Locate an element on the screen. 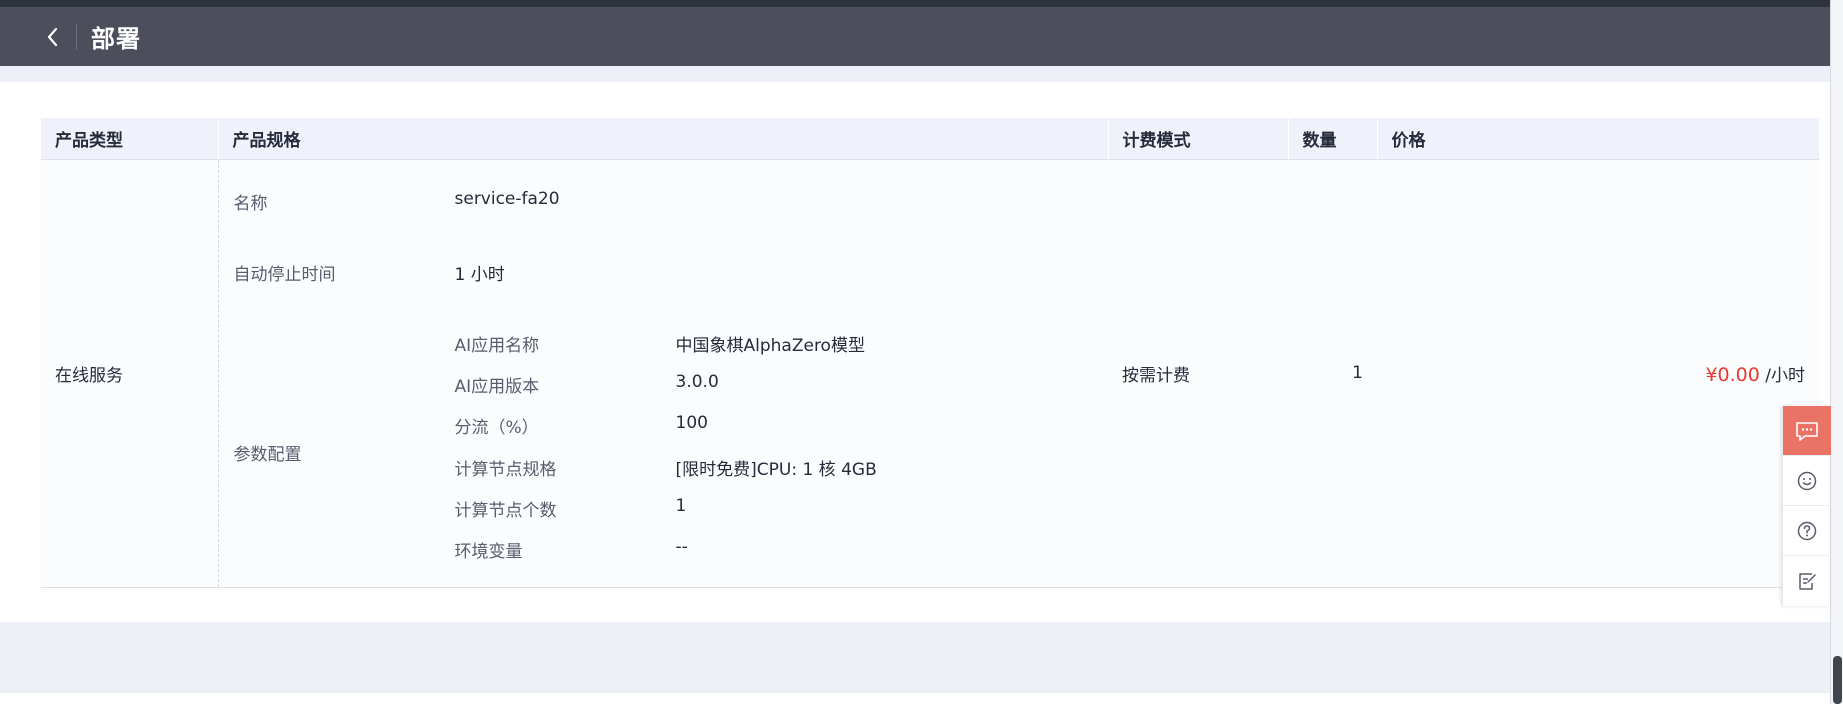 This screenshot has width=1843, height=704. chat-icon is located at coordinates (1807, 431).